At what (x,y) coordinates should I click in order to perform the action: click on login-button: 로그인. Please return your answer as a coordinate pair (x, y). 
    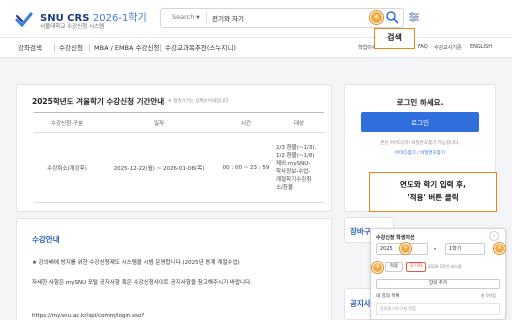
    Looking at the image, I should click on (420, 122).